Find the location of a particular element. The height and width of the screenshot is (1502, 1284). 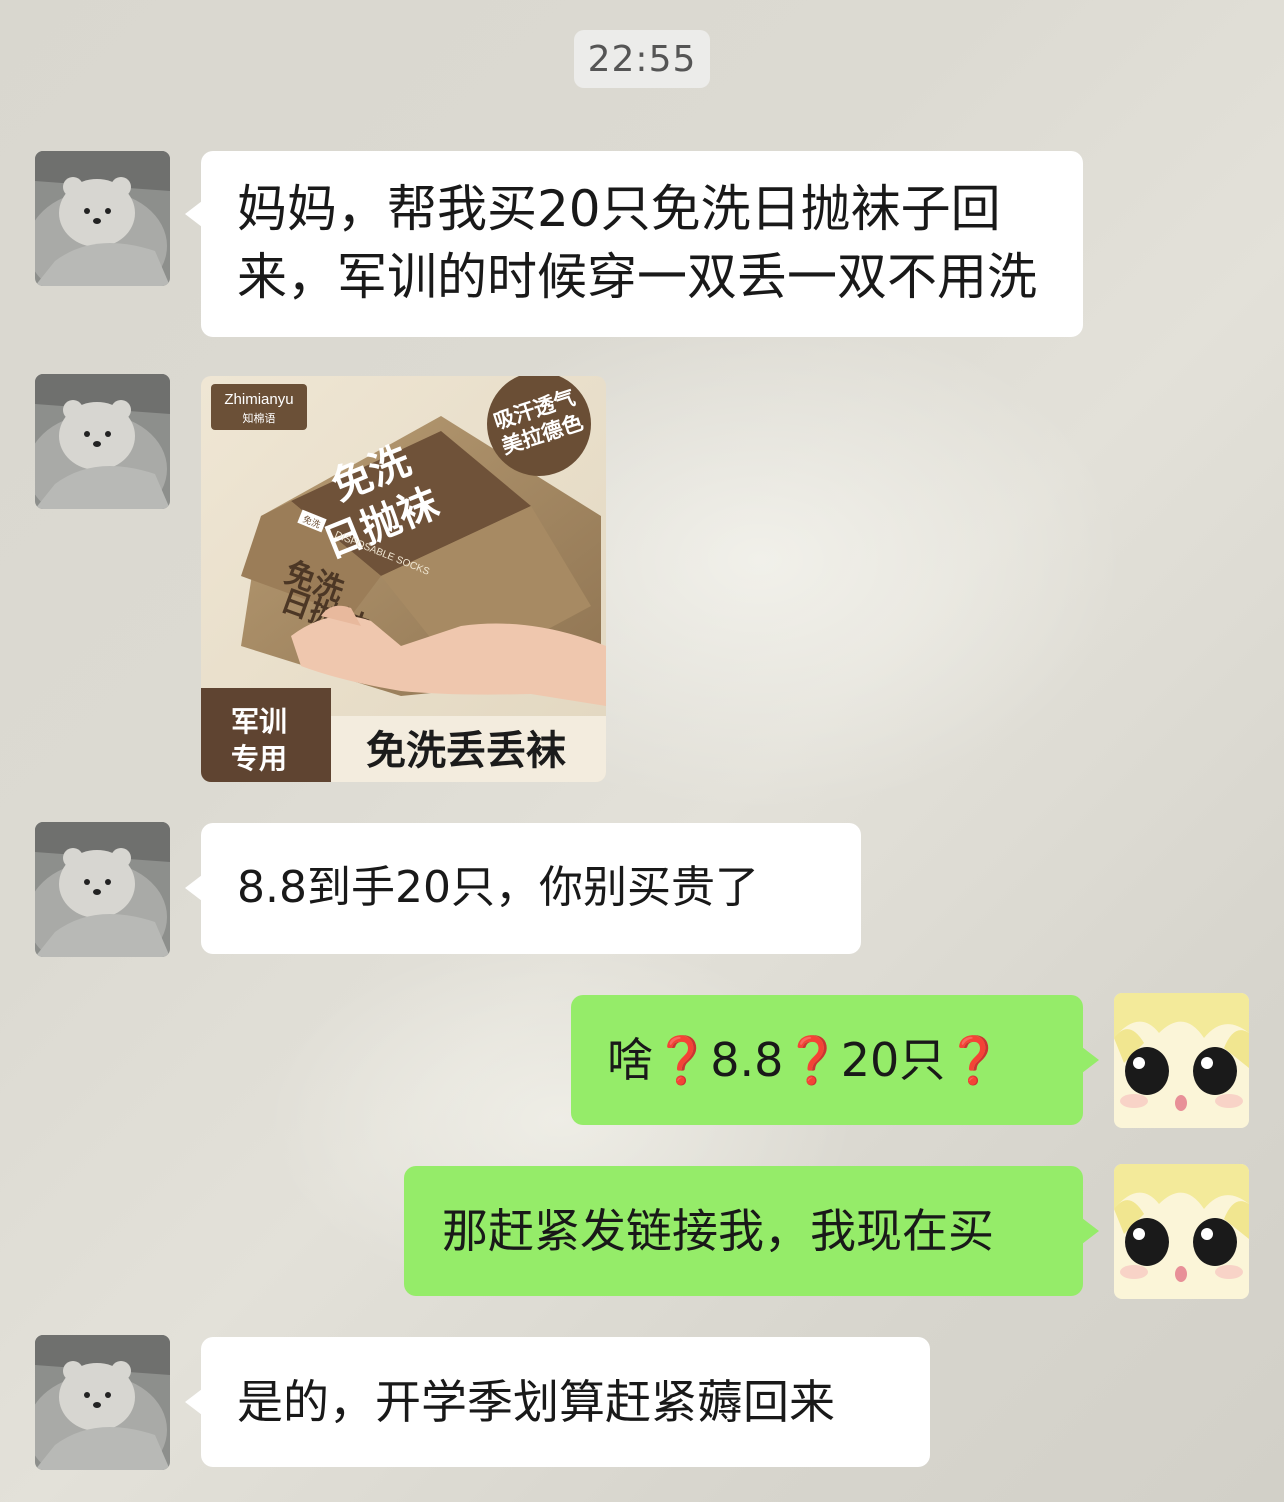

corner-label-2: 专用 is located at coordinates (259, 758).